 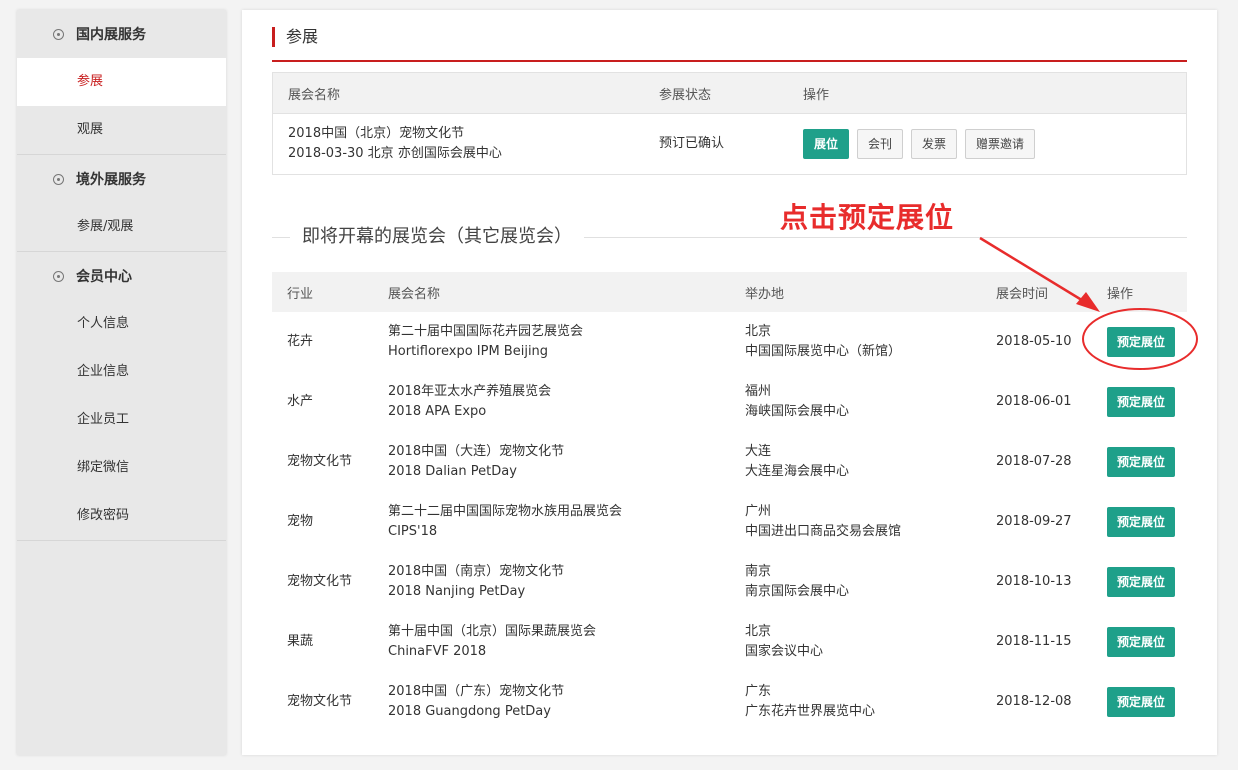 What do you see at coordinates (476, 691) in the screenshot?
I see `exhibition-name-cn: 2018中国（广东）宠物文化节` at bounding box center [476, 691].